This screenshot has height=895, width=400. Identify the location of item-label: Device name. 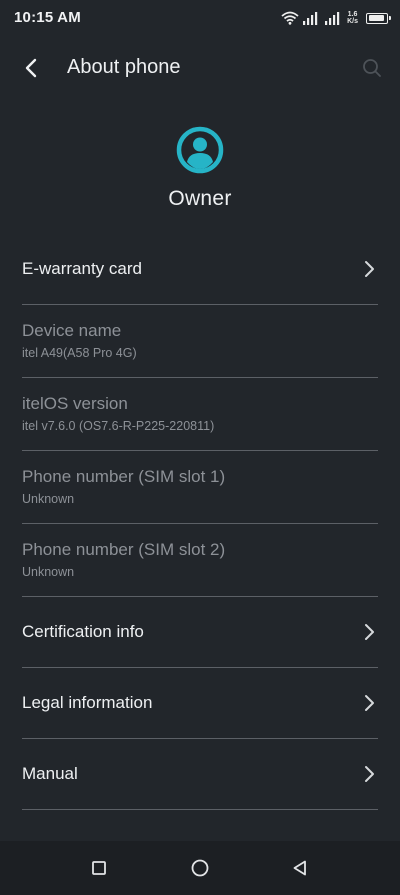
(72, 330).